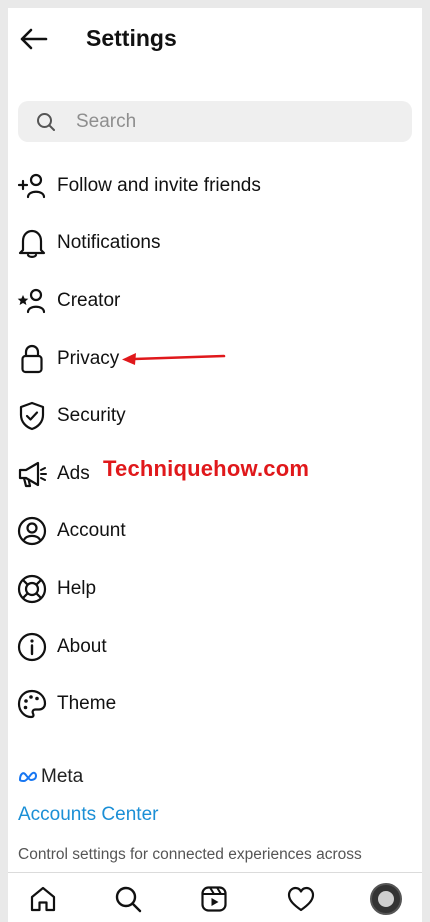 The image size is (430, 922). What do you see at coordinates (73, 473) in the screenshot?
I see `menu-item-label: Ads` at bounding box center [73, 473].